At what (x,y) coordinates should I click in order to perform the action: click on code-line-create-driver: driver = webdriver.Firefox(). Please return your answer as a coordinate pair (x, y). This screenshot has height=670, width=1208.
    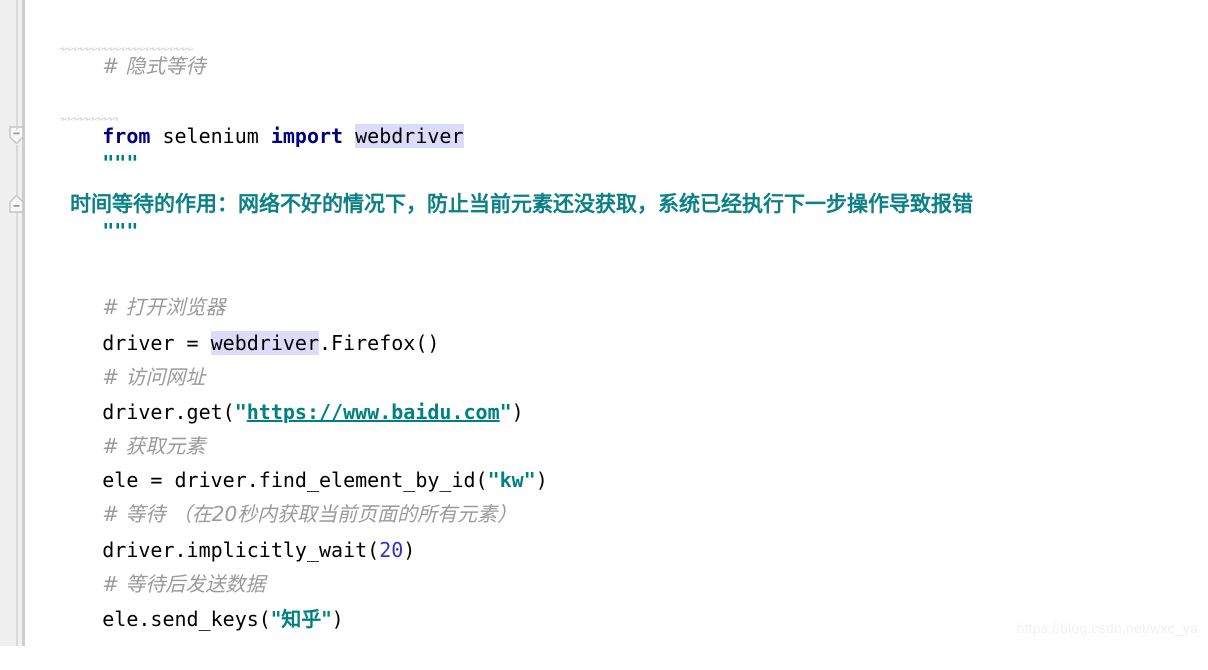
    Looking at the image, I should click on (234, 323).